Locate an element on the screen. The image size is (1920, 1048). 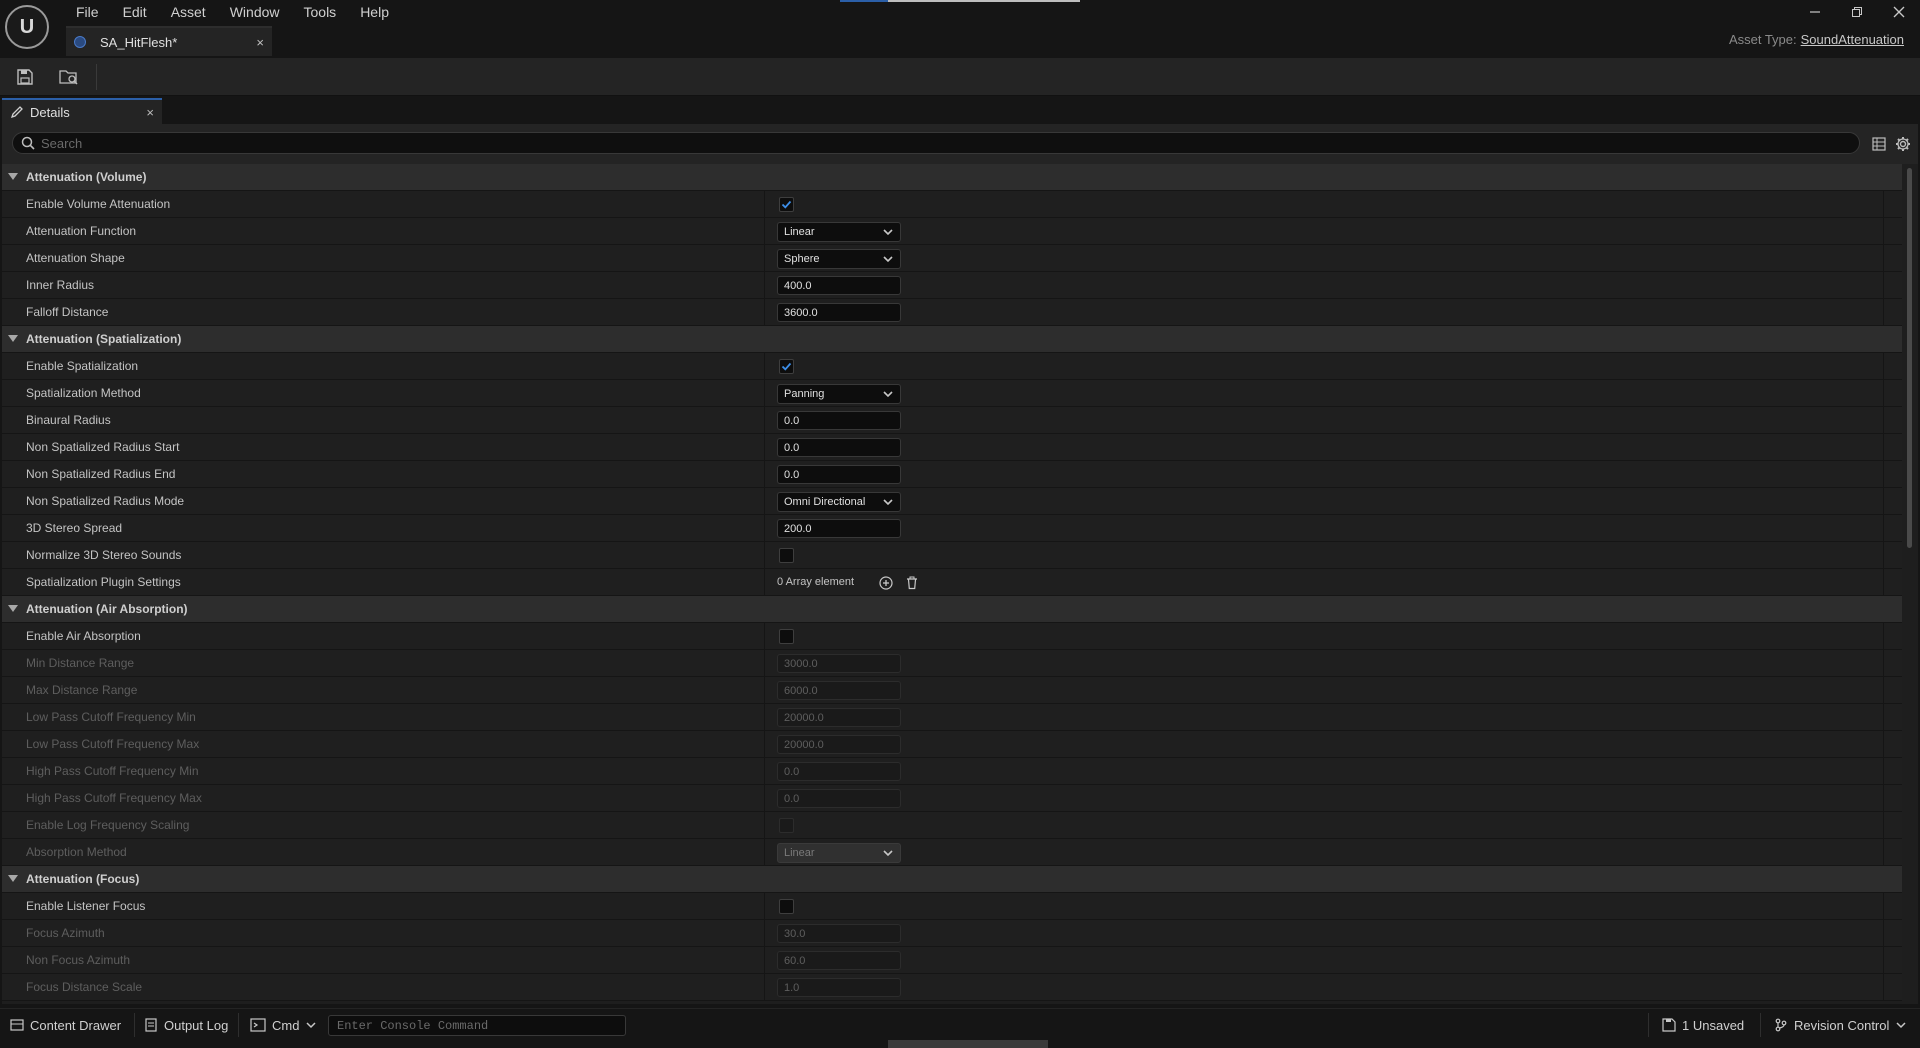
enable-listener-focus-checkbox is located at coordinates (786, 906).